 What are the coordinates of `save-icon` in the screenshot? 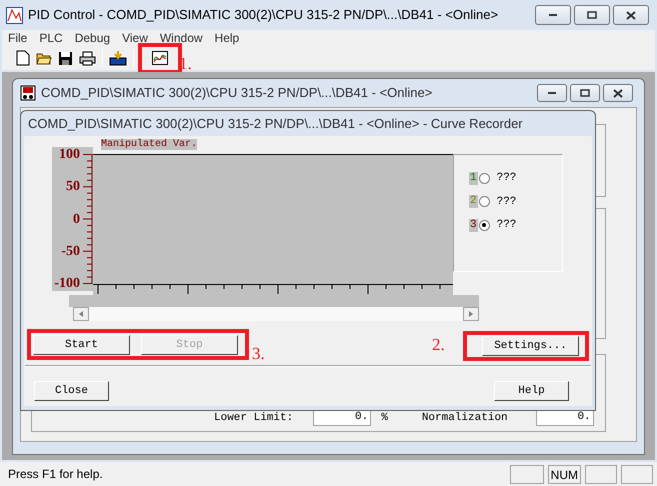 It's located at (65, 58).